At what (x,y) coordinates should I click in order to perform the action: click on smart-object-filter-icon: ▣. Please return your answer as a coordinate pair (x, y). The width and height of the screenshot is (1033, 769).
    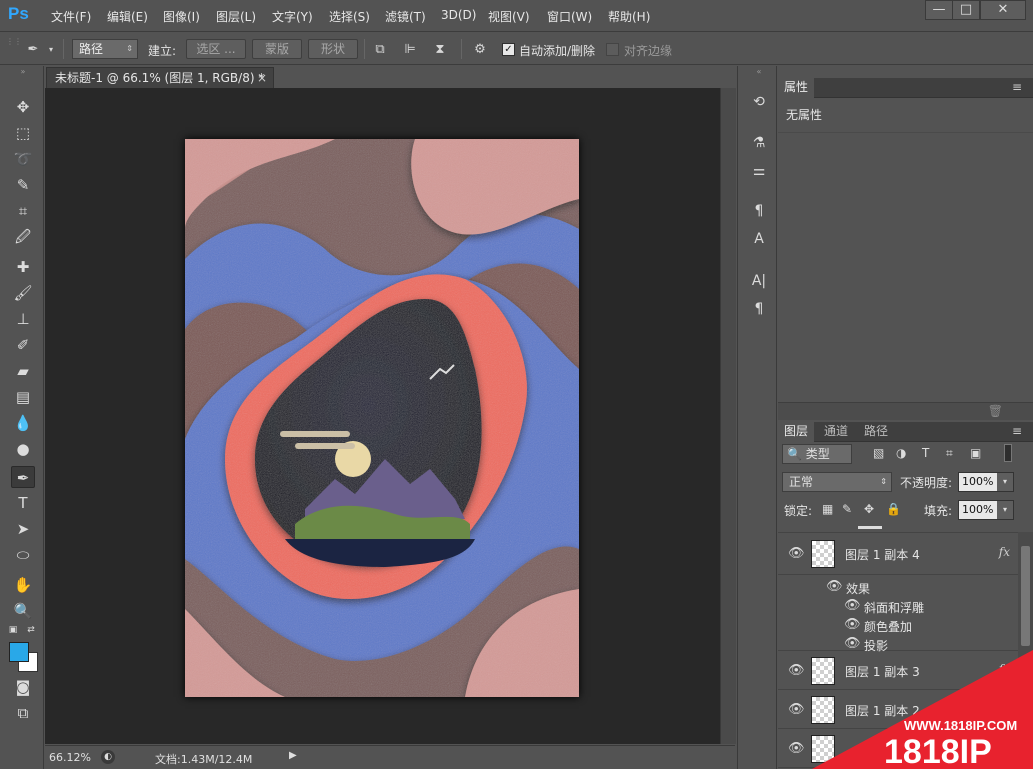
    Looking at the image, I should click on (975, 453).